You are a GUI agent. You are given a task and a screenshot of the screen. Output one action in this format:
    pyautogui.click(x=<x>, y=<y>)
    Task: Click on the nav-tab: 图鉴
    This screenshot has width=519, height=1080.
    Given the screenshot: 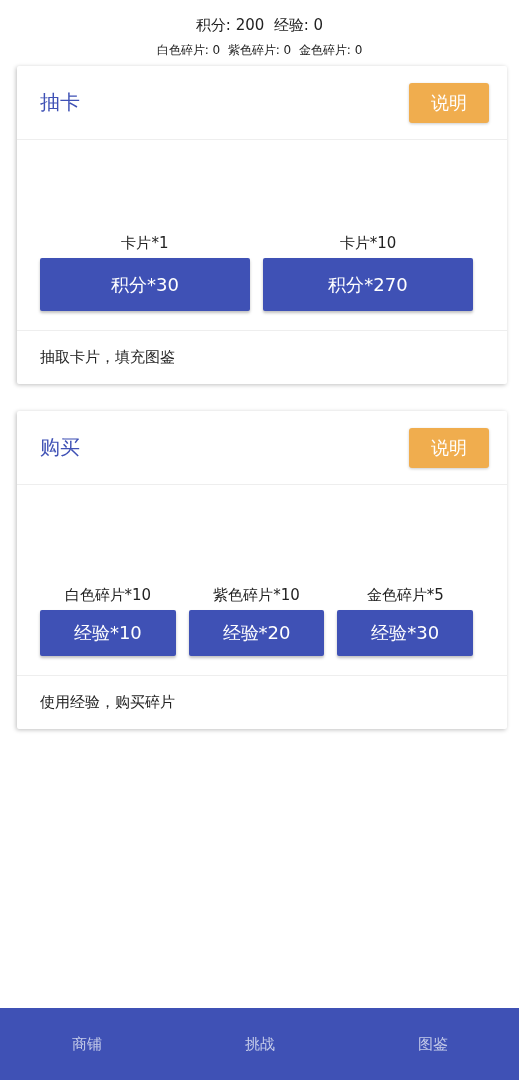 What is the action you would take?
    pyautogui.click(x=432, y=1044)
    